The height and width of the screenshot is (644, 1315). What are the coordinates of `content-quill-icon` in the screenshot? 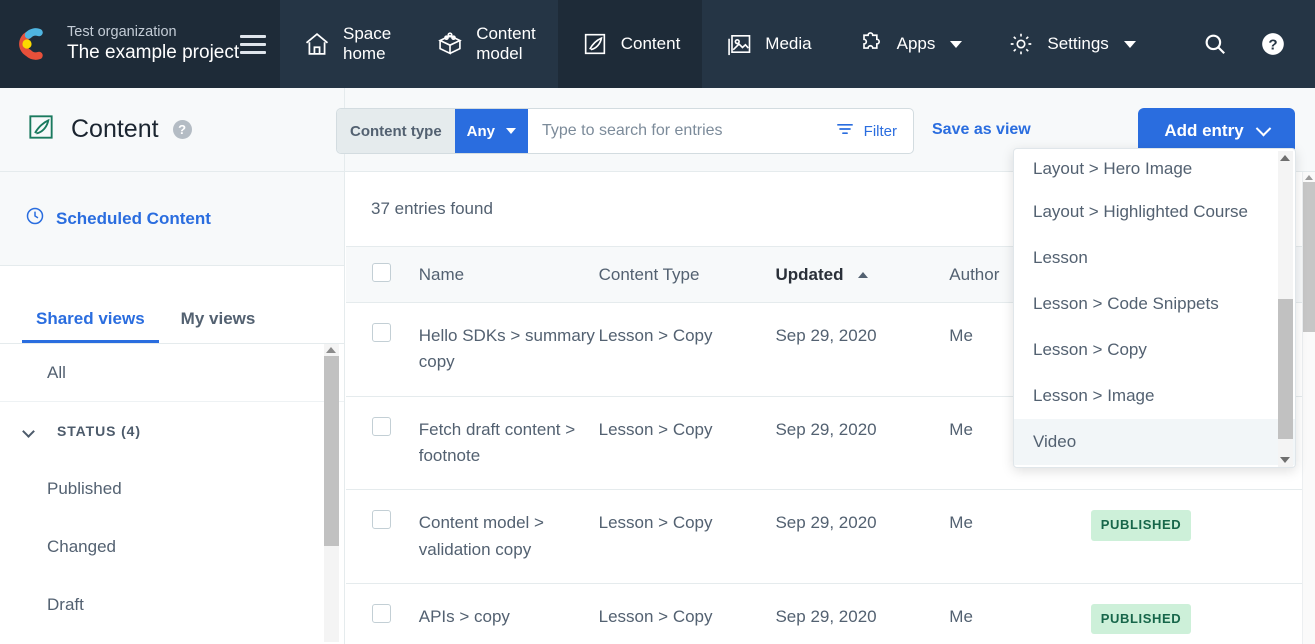 It's located at (41, 129).